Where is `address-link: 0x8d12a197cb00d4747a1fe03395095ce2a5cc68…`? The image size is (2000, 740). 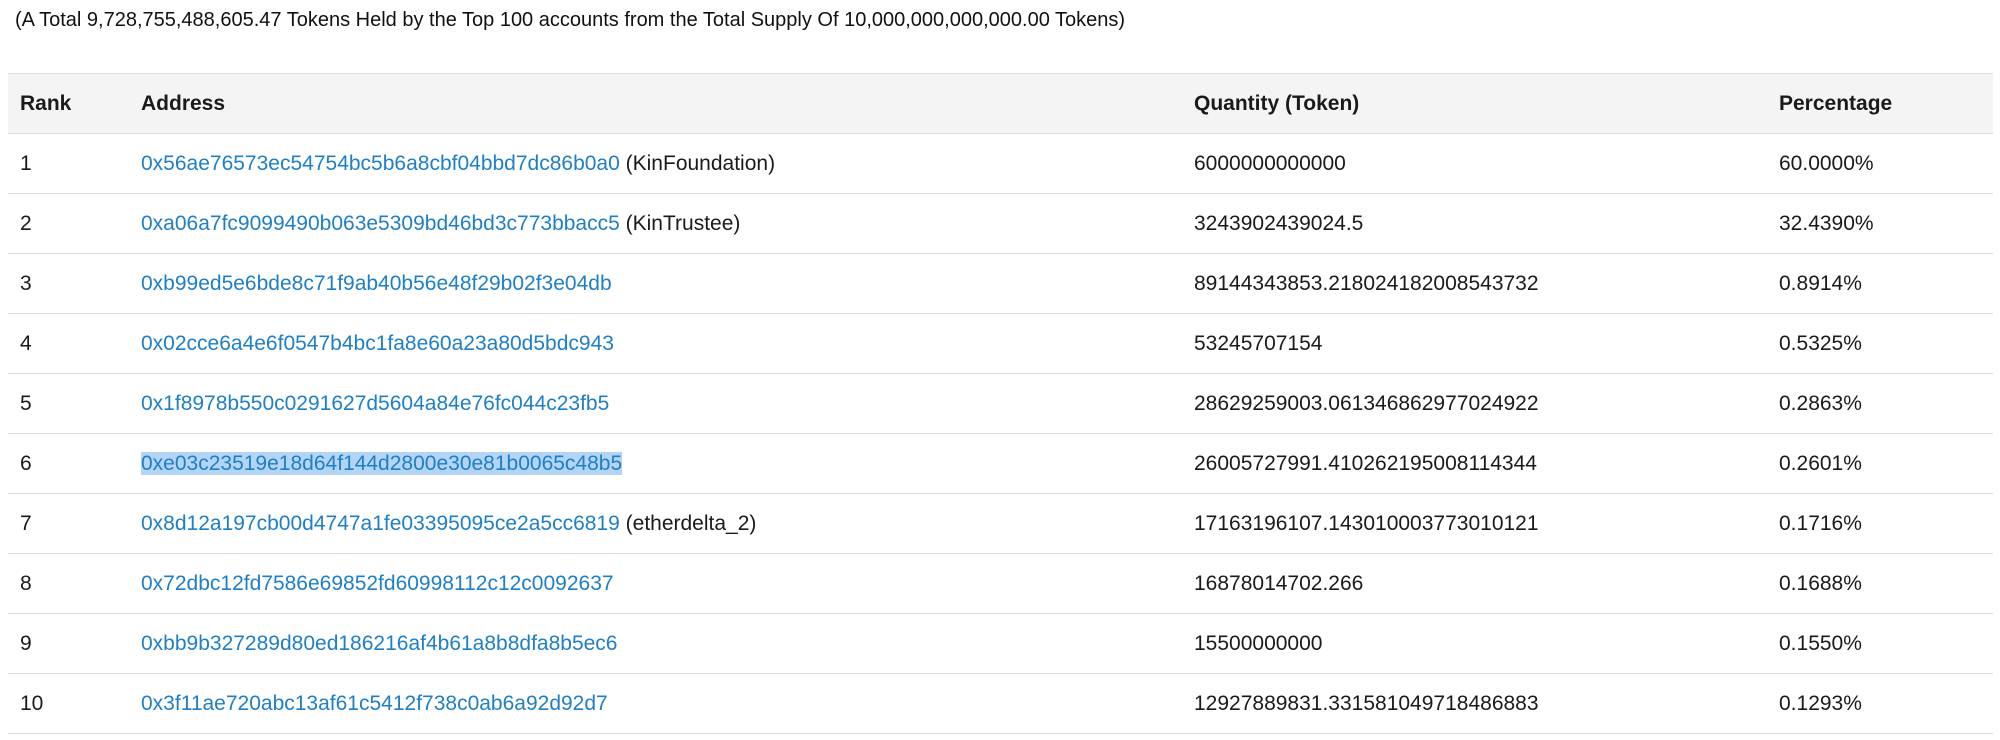 address-link: 0x8d12a197cb00d4747a1fe03395095ce2a5cc68… is located at coordinates (380, 523).